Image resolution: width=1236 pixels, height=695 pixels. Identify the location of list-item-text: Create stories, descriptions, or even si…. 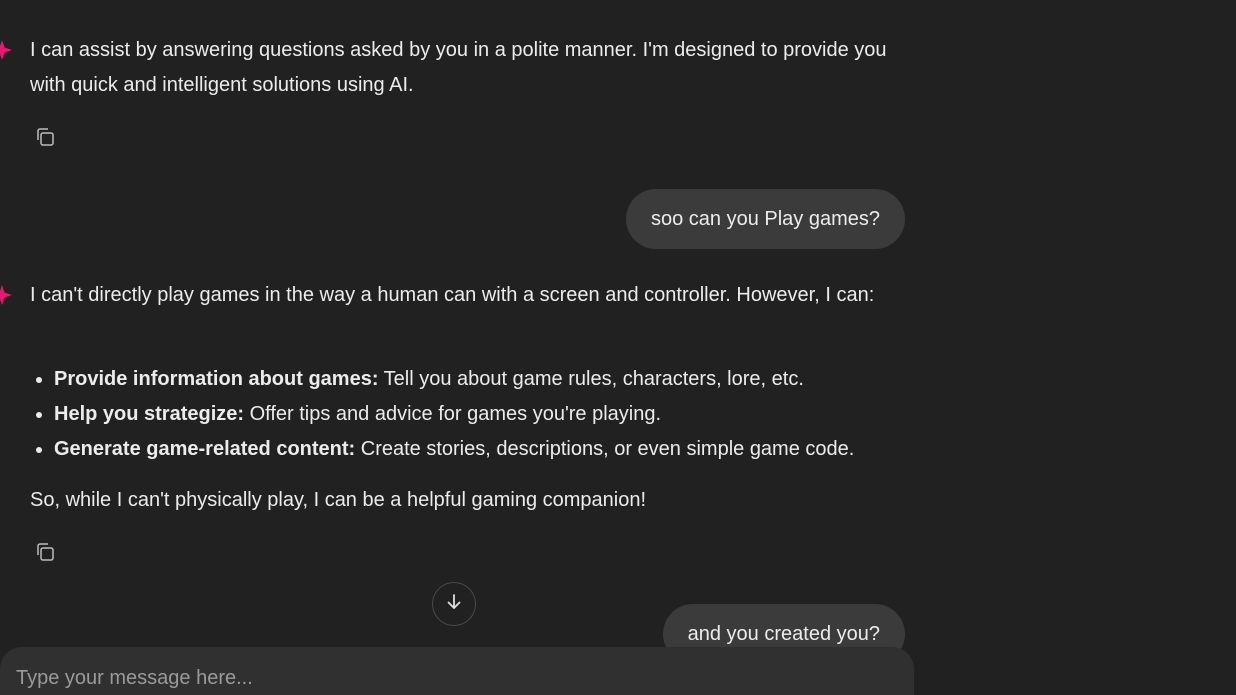
(605, 449).